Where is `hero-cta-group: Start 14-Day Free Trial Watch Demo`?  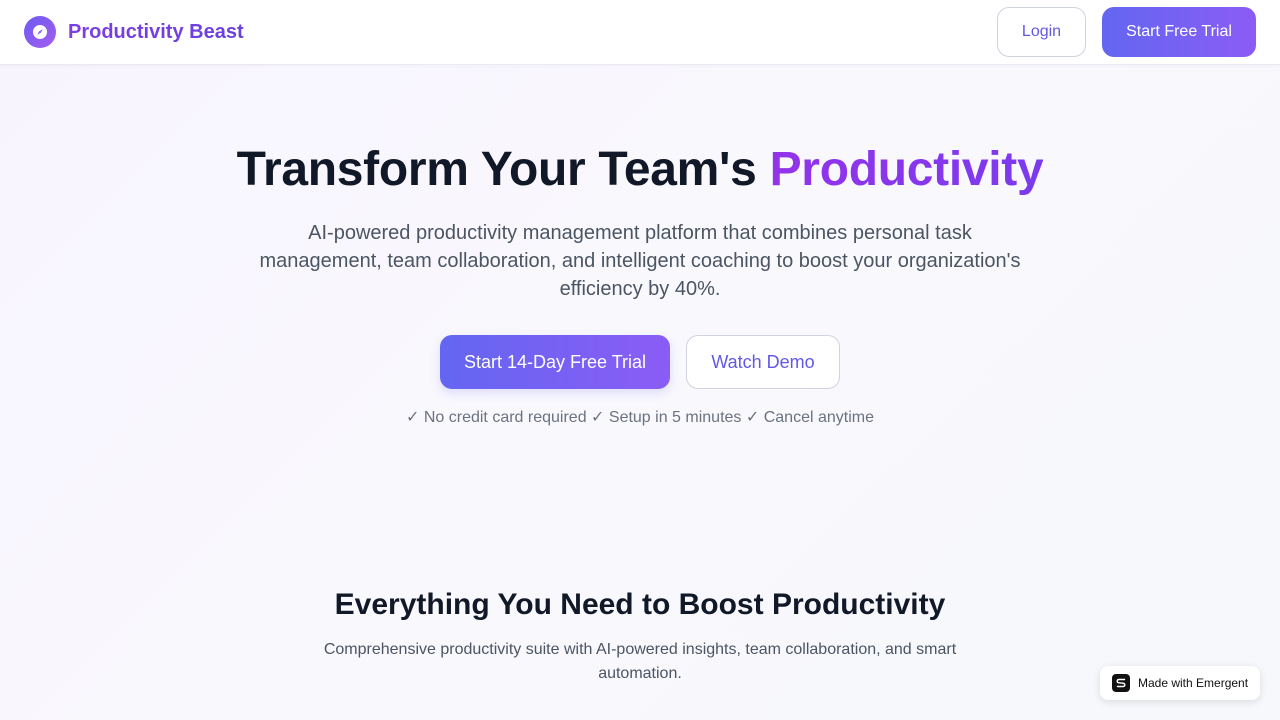
hero-cta-group: Start 14-Day Free Trial Watch Demo is located at coordinates (640, 362).